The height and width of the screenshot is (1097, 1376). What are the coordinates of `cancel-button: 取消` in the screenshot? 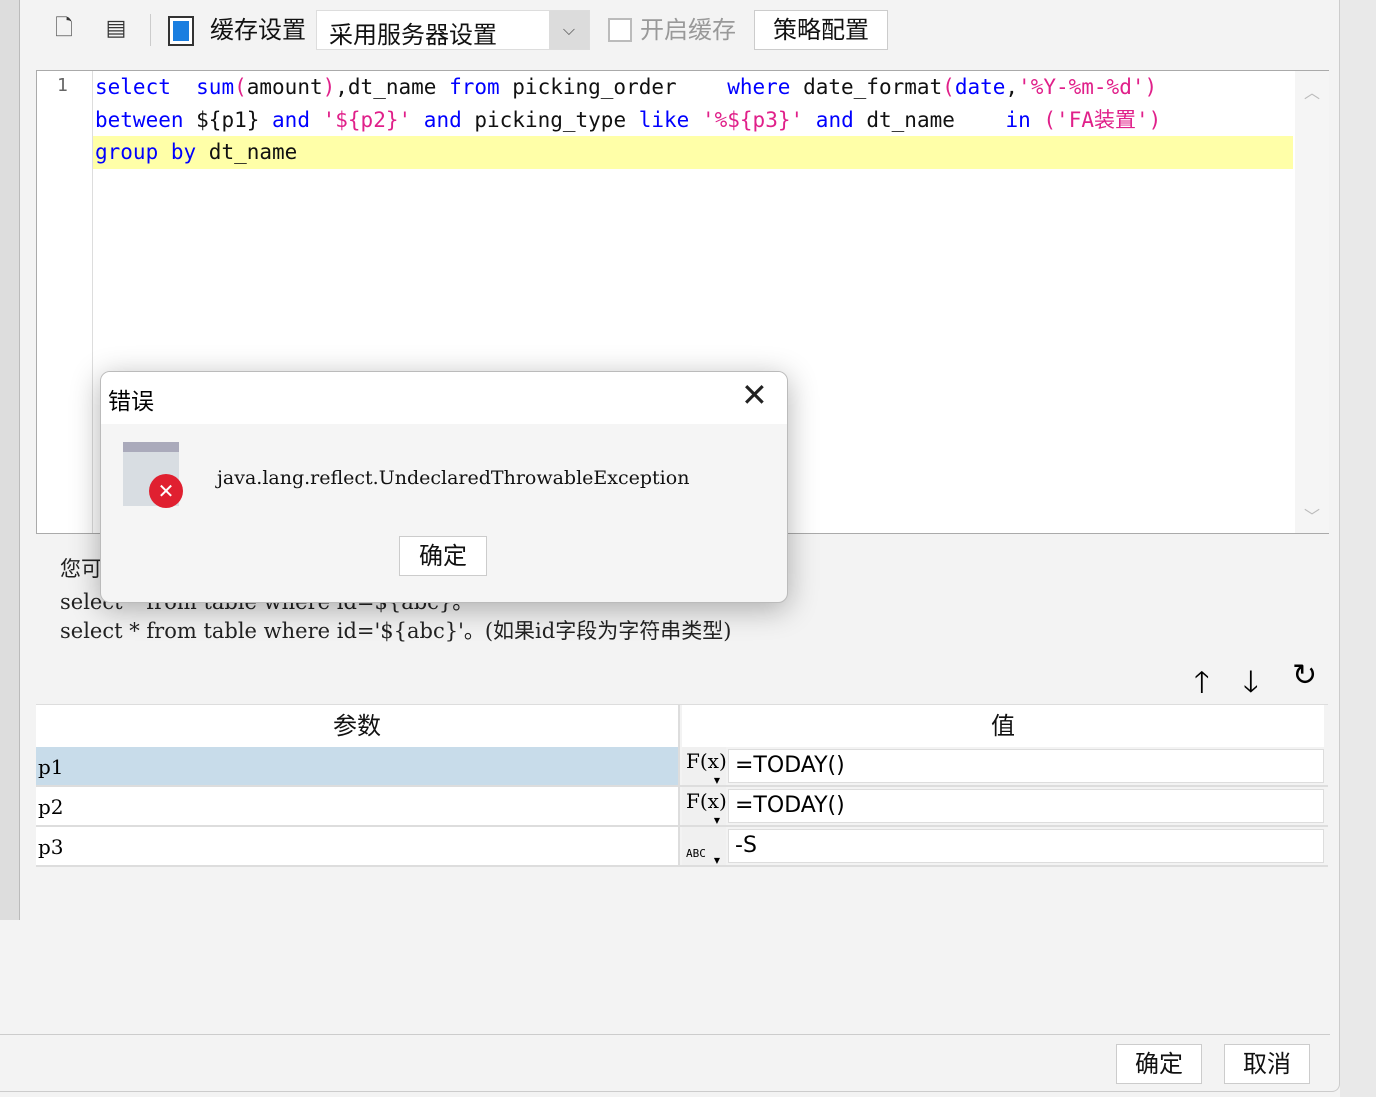 It's located at (1267, 1064).